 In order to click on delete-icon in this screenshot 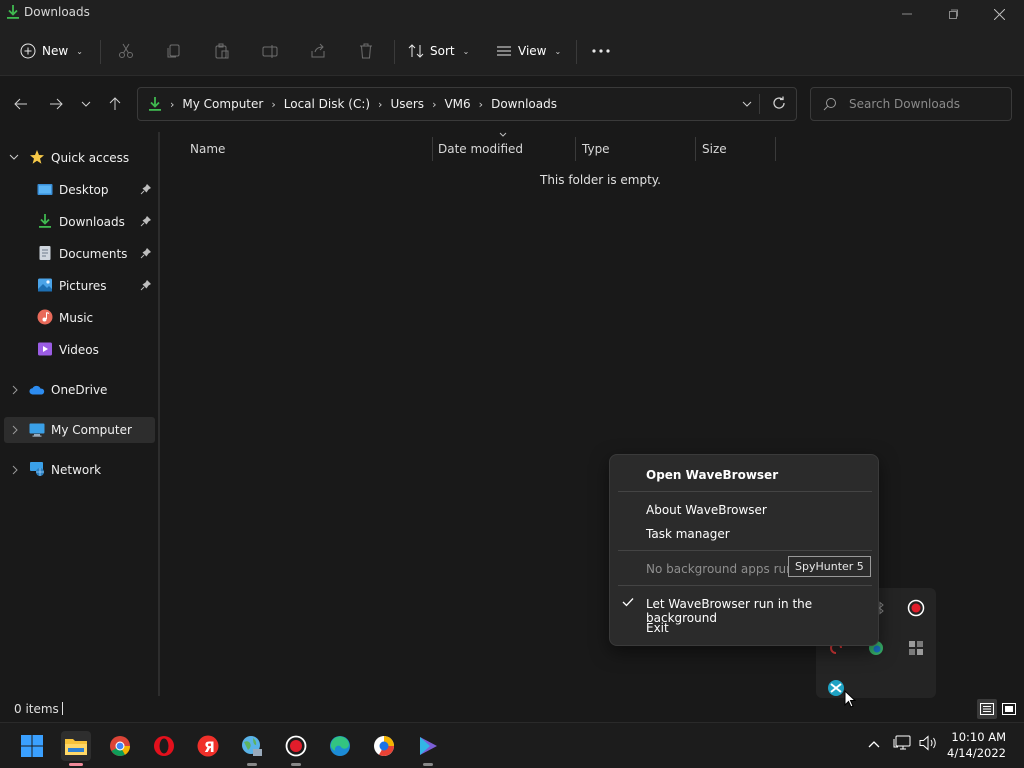, I will do `click(366, 51)`.